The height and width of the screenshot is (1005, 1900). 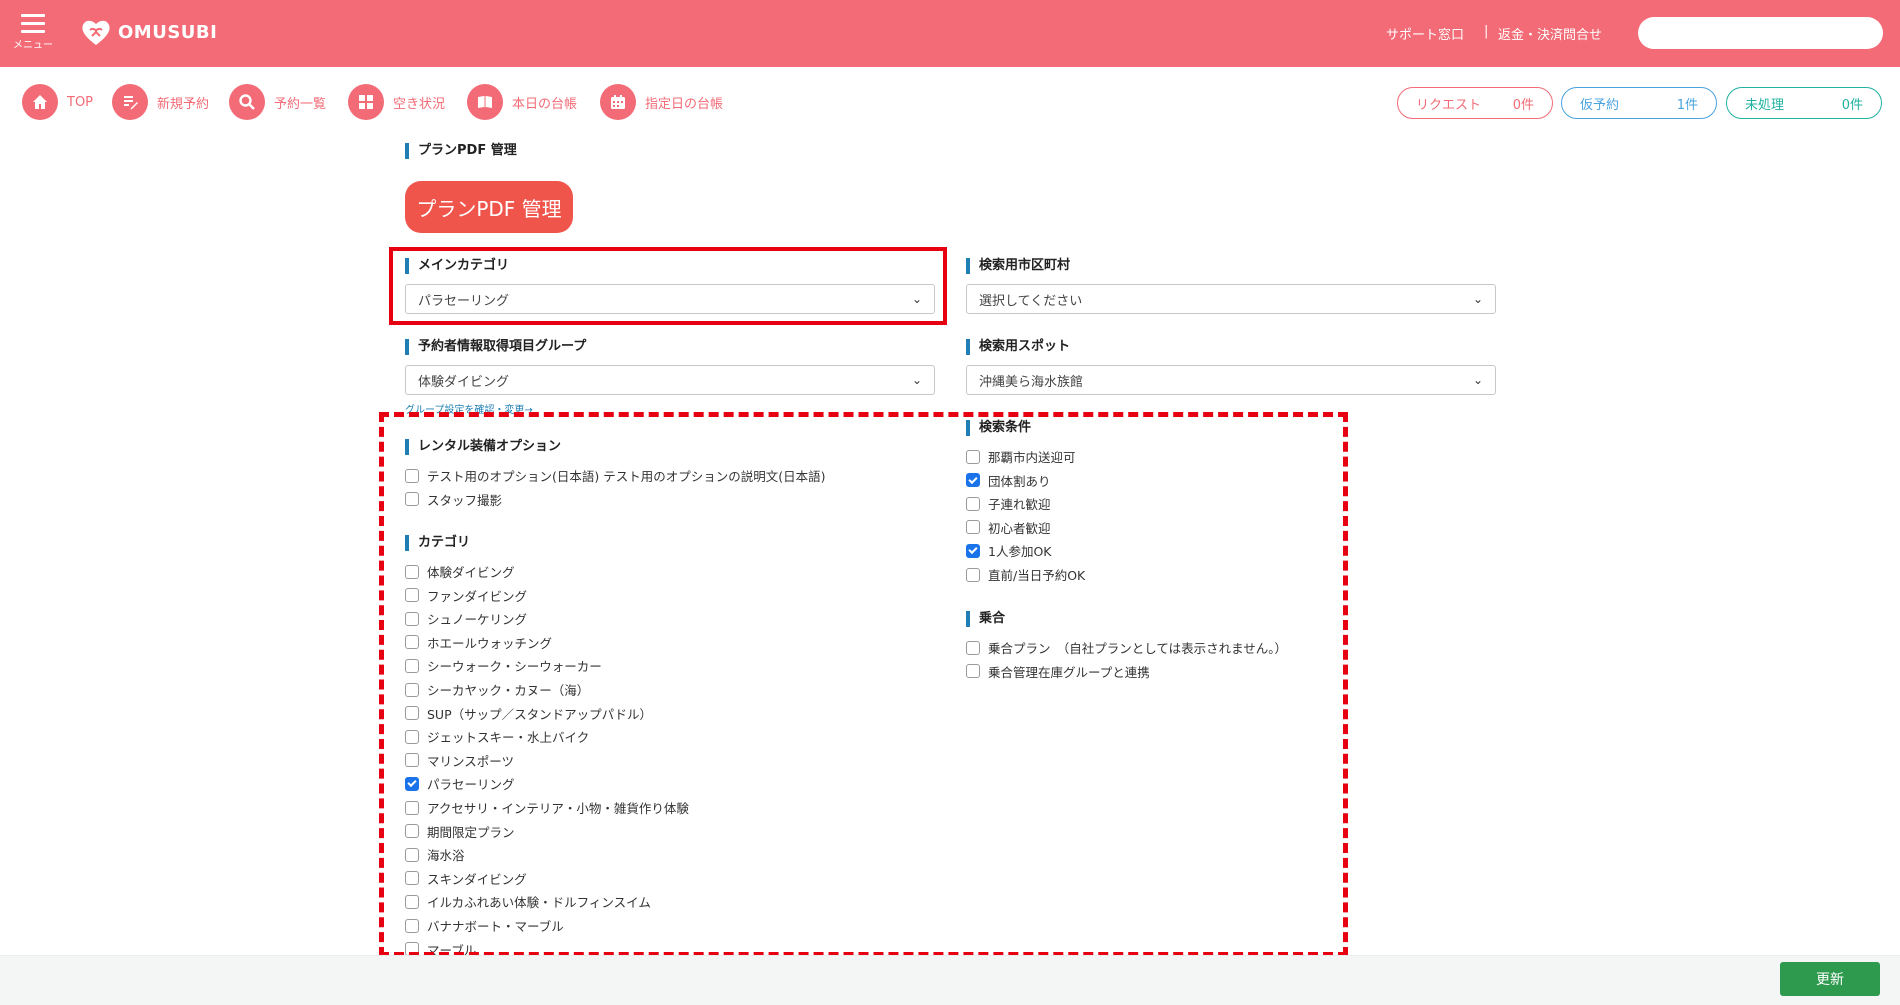 I want to click on nav-item-date-ledger: 指定日の台帳, so click(x=661, y=102).